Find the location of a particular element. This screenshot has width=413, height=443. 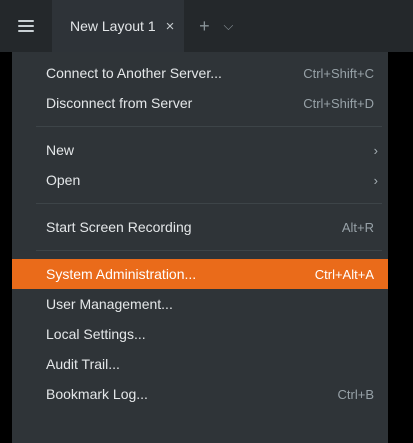

hamburger-icon is located at coordinates (26, 26).